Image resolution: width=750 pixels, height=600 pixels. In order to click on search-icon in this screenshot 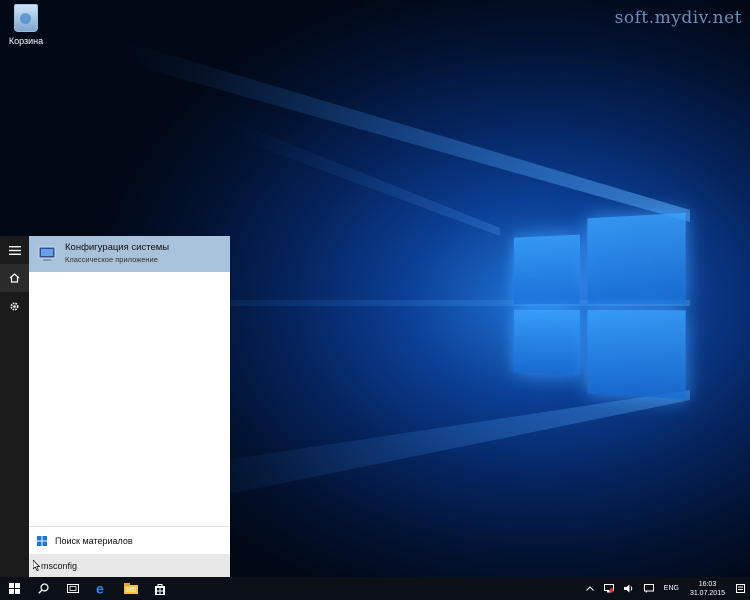, I will do `click(43, 588)`.